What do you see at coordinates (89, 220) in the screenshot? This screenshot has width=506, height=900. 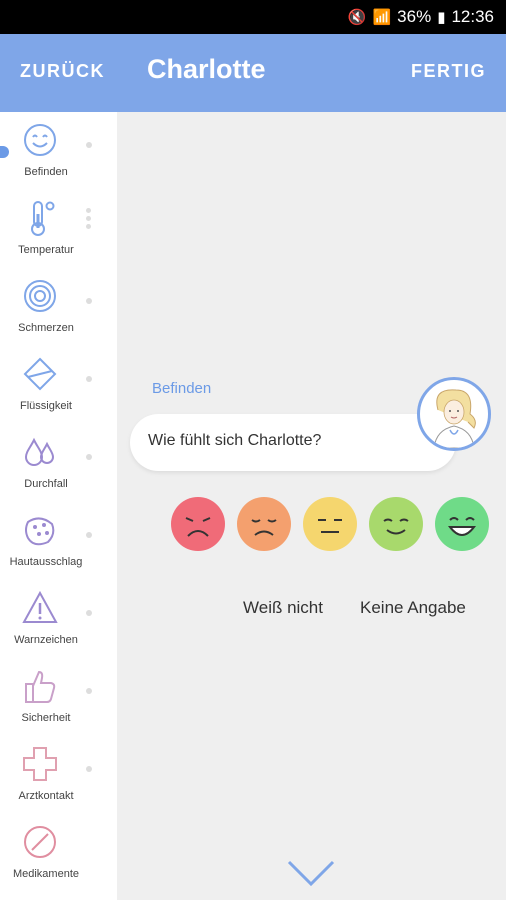 I see `scroll-indicator` at bounding box center [89, 220].